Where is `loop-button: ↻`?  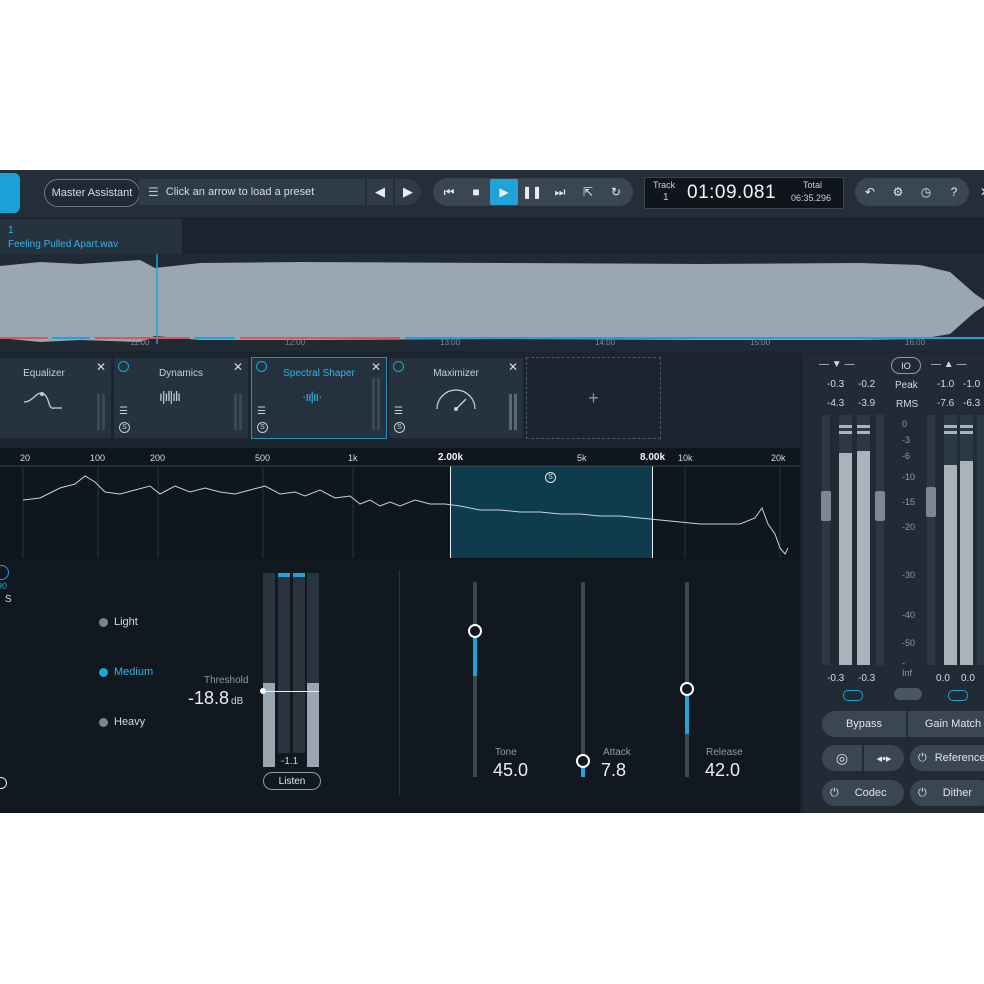 loop-button: ↻ is located at coordinates (616, 192).